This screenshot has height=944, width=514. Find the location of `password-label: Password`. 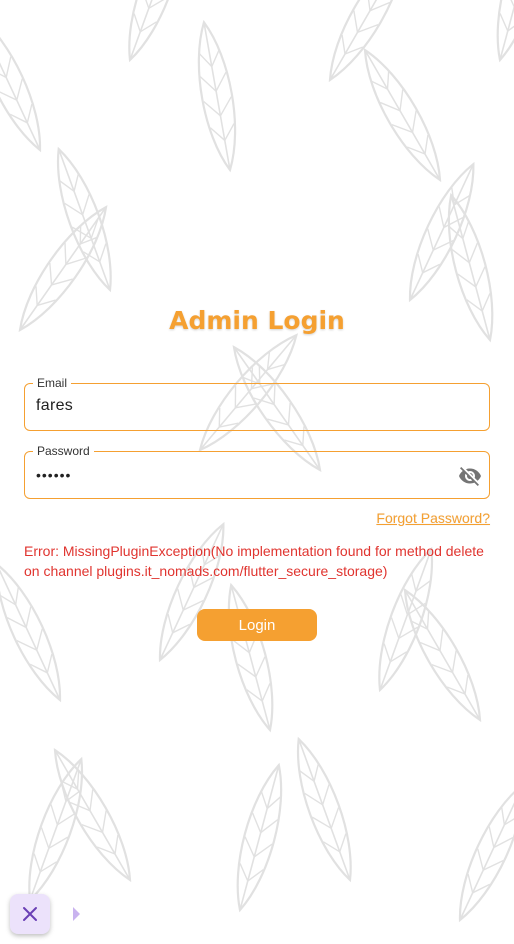

password-label: Password is located at coordinates (63, 451).